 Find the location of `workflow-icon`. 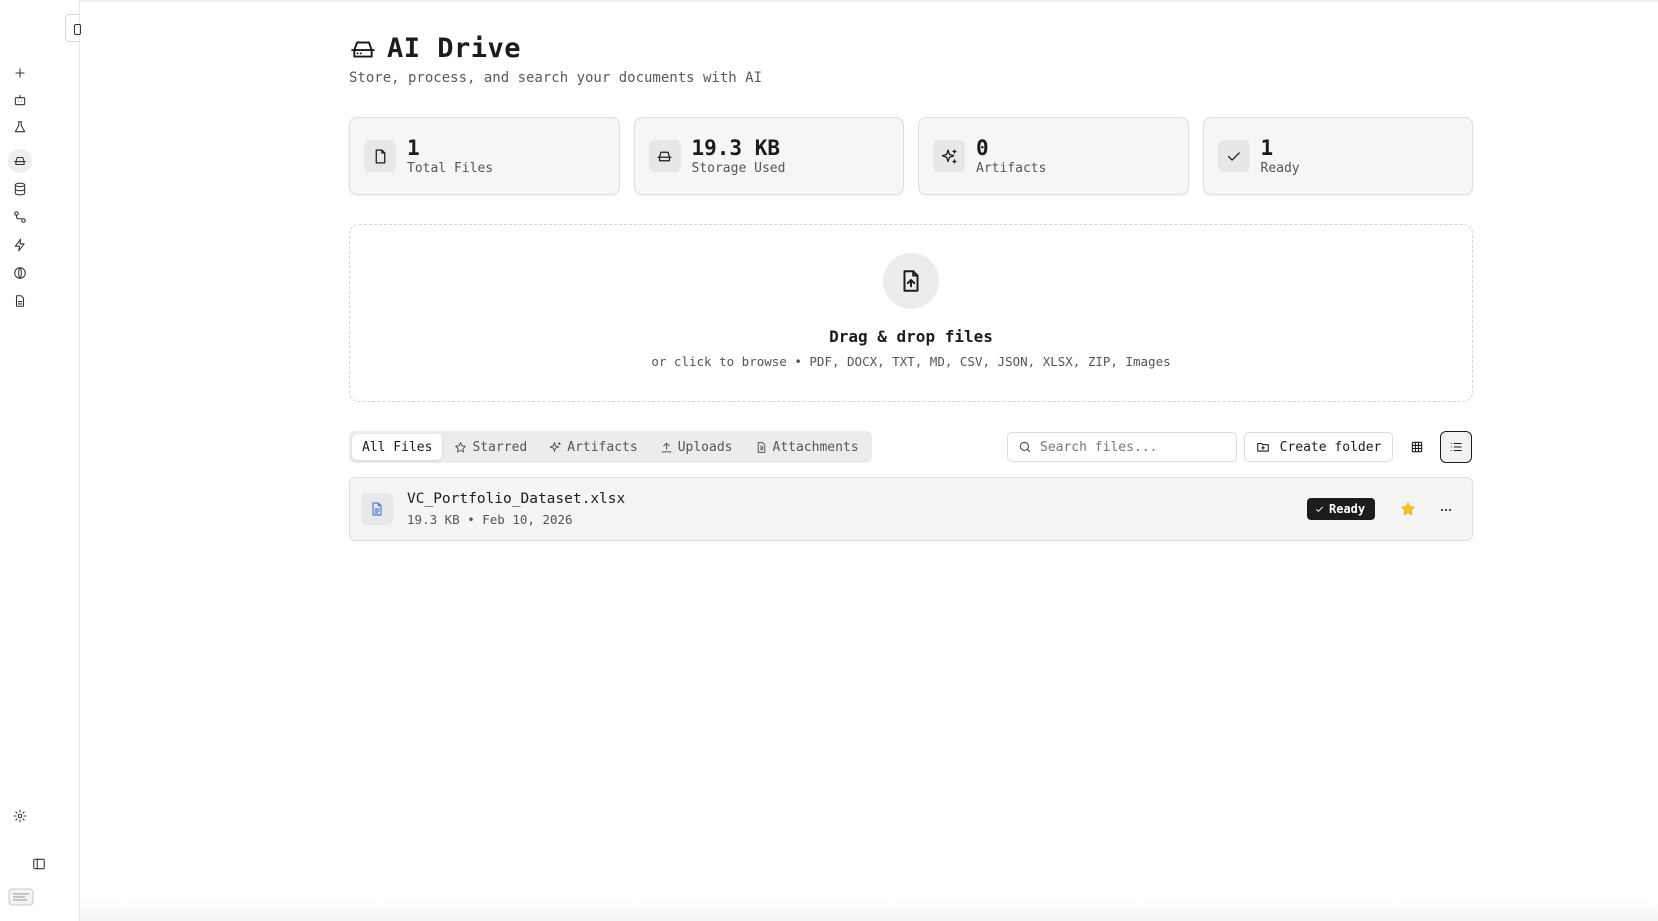

workflow-icon is located at coordinates (20, 217).